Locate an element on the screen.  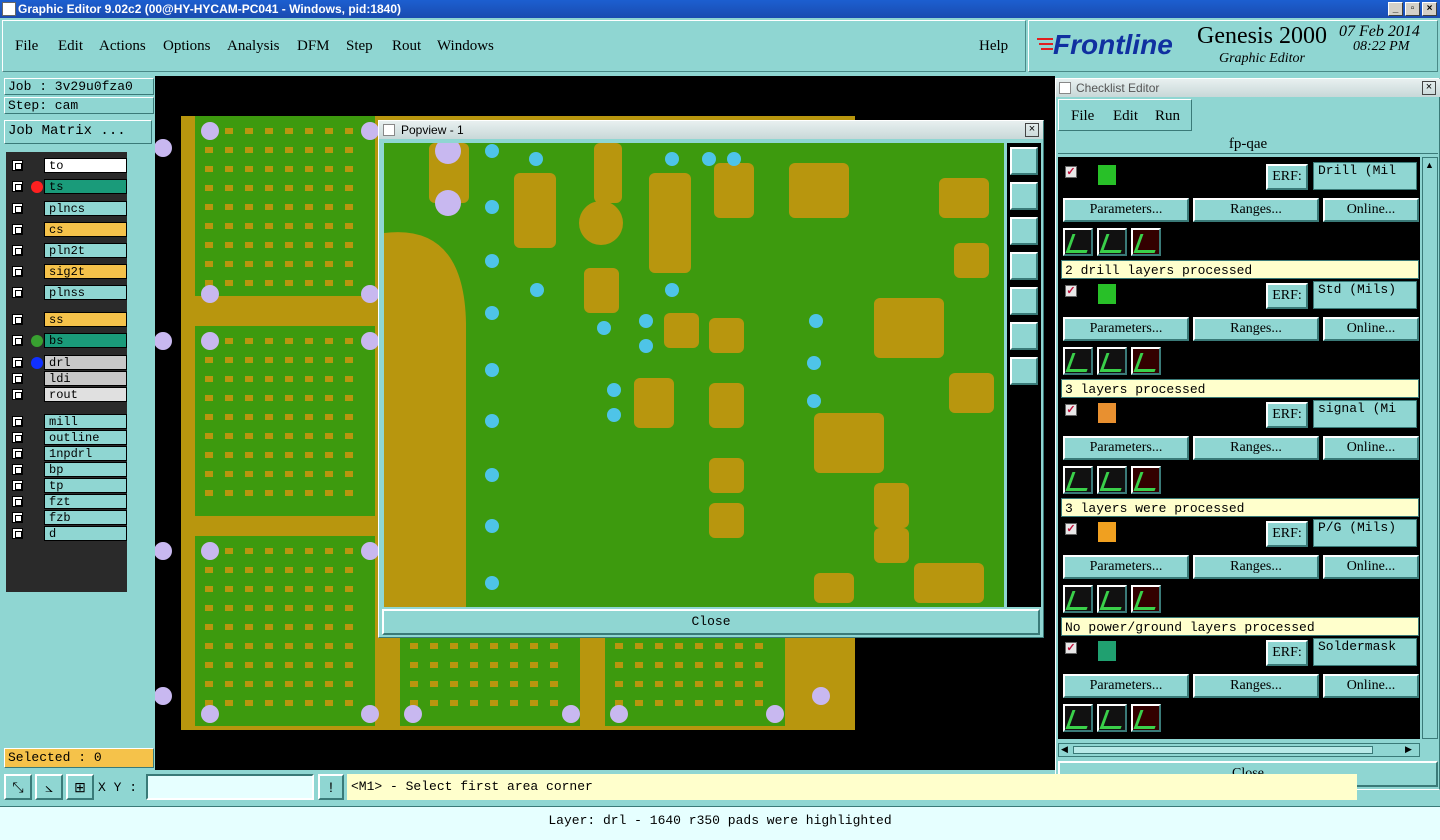
layer-row-to: to is located at coordinates (68, 165).